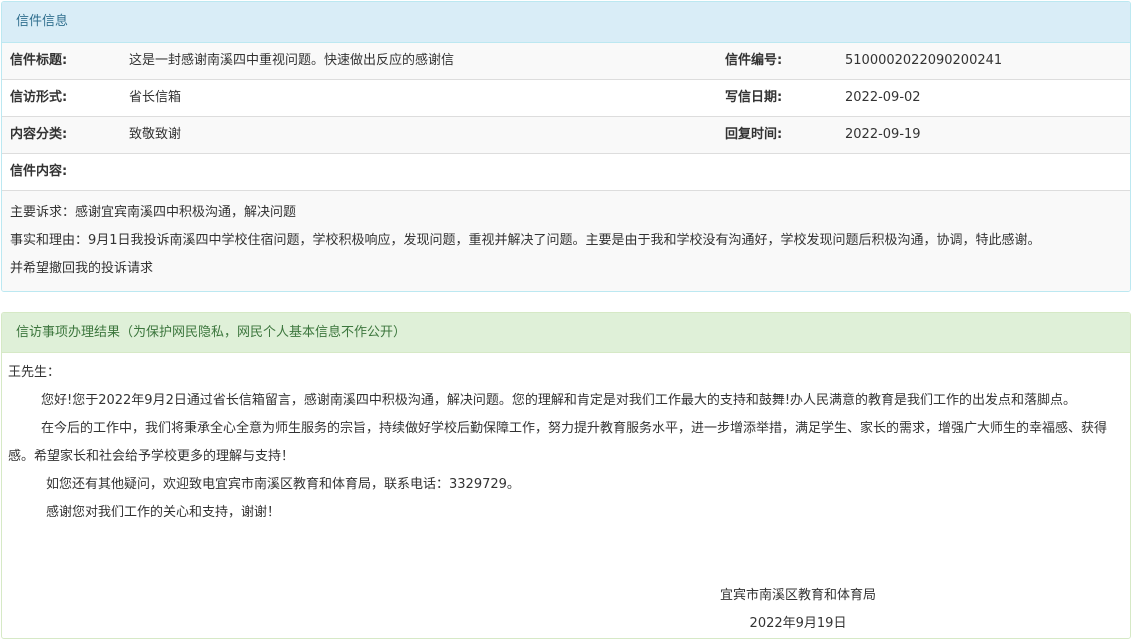 The height and width of the screenshot is (640, 1132). Describe the element at coordinates (155, 134) in the screenshot. I see `content-category-value: 致敬致谢` at that location.